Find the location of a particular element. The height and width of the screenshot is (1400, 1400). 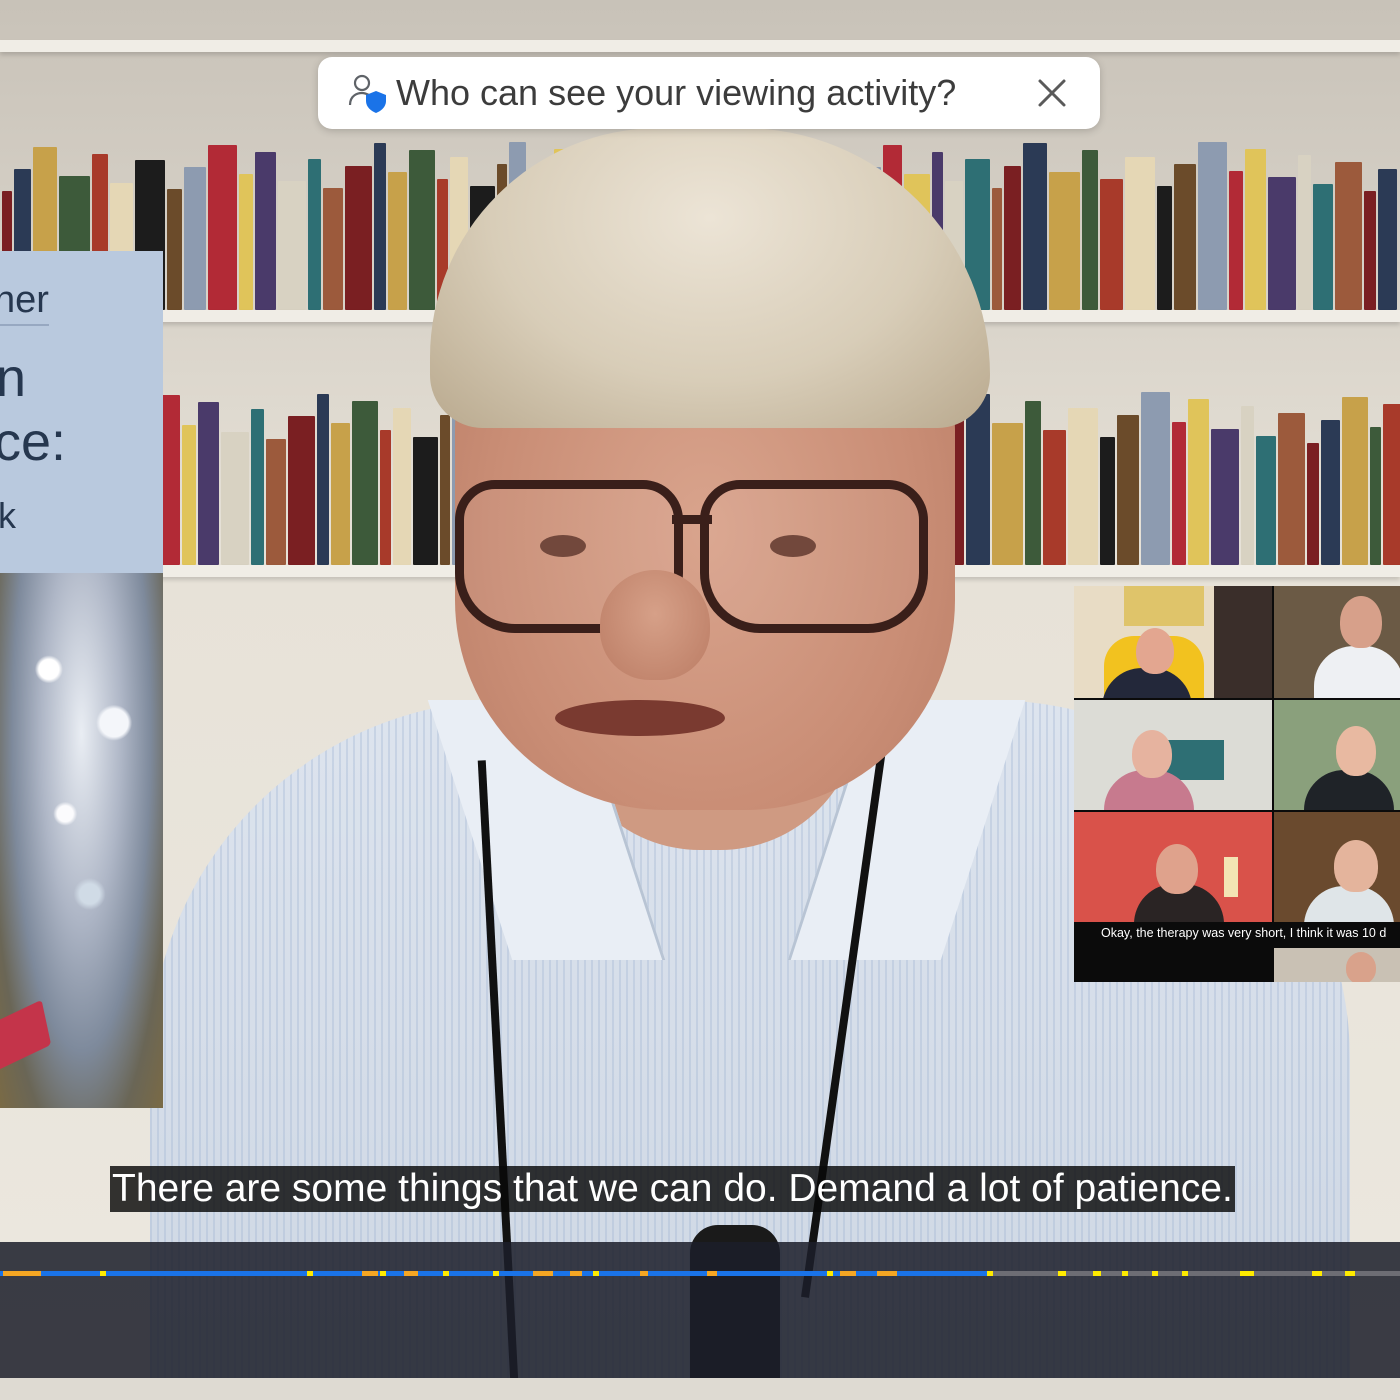

shelf-row is located at coordinates (700, 20).